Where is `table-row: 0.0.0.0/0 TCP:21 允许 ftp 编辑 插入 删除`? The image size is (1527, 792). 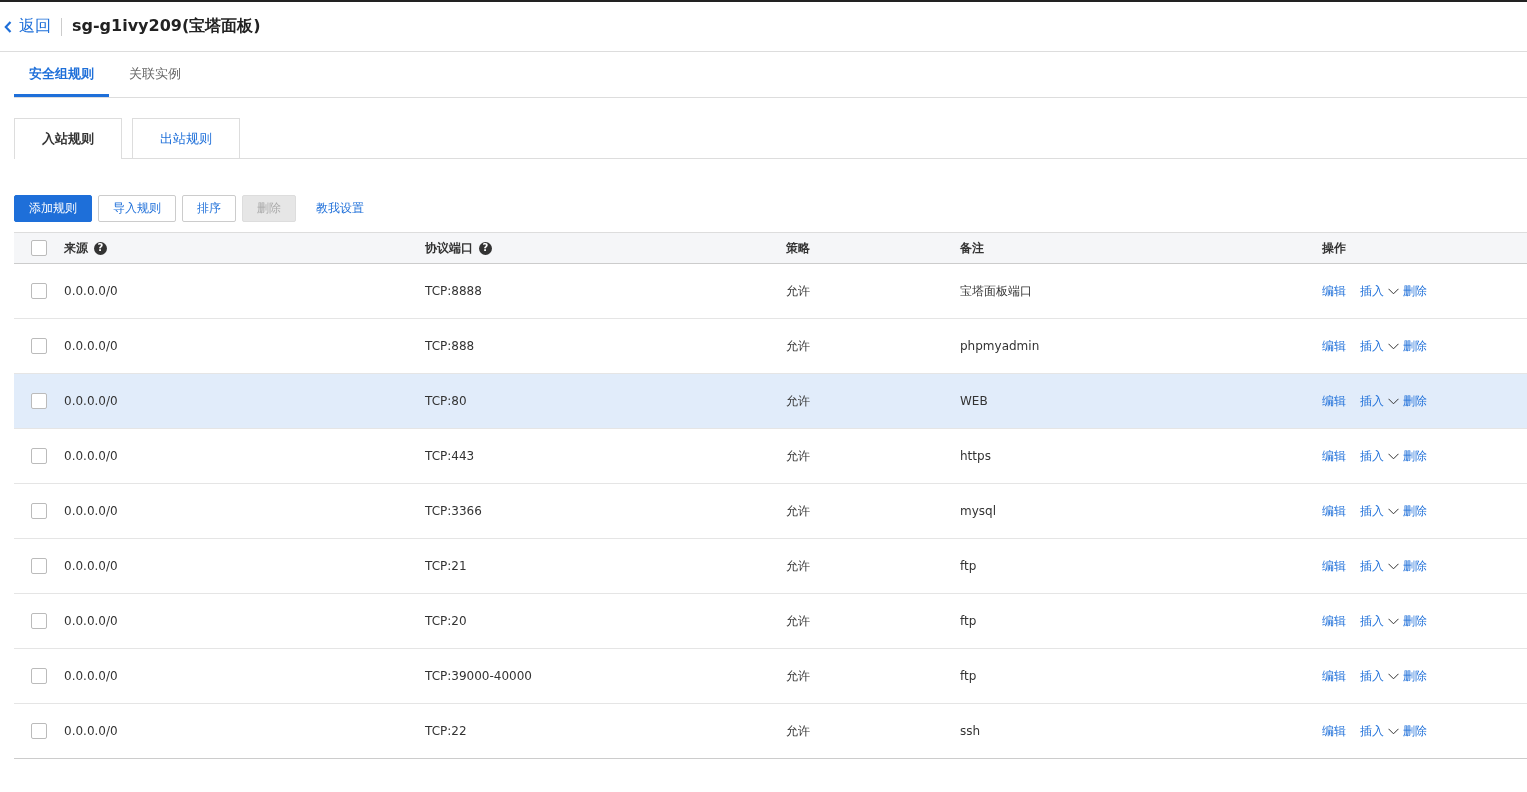 table-row: 0.0.0.0/0 TCP:21 允许 ftp 编辑 插入 删除 is located at coordinates (770, 566).